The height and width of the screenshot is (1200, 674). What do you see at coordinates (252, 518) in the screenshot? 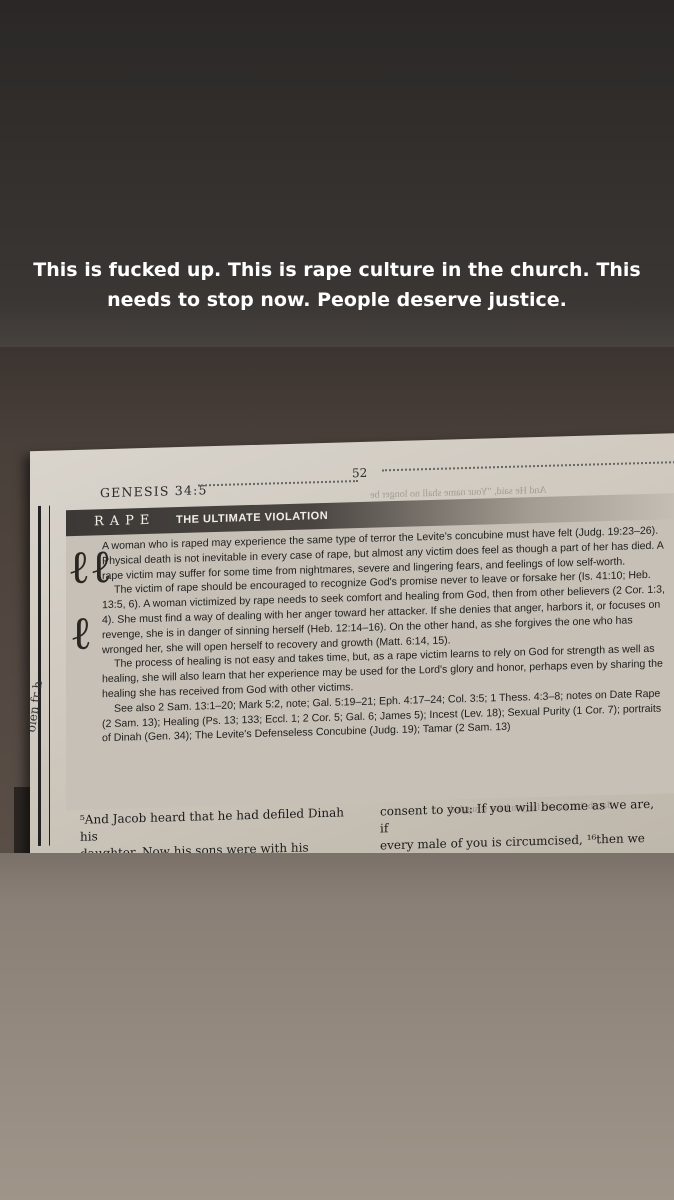
I see `box-title: THE ULTIMATE VIOLATION` at bounding box center [252, 518].